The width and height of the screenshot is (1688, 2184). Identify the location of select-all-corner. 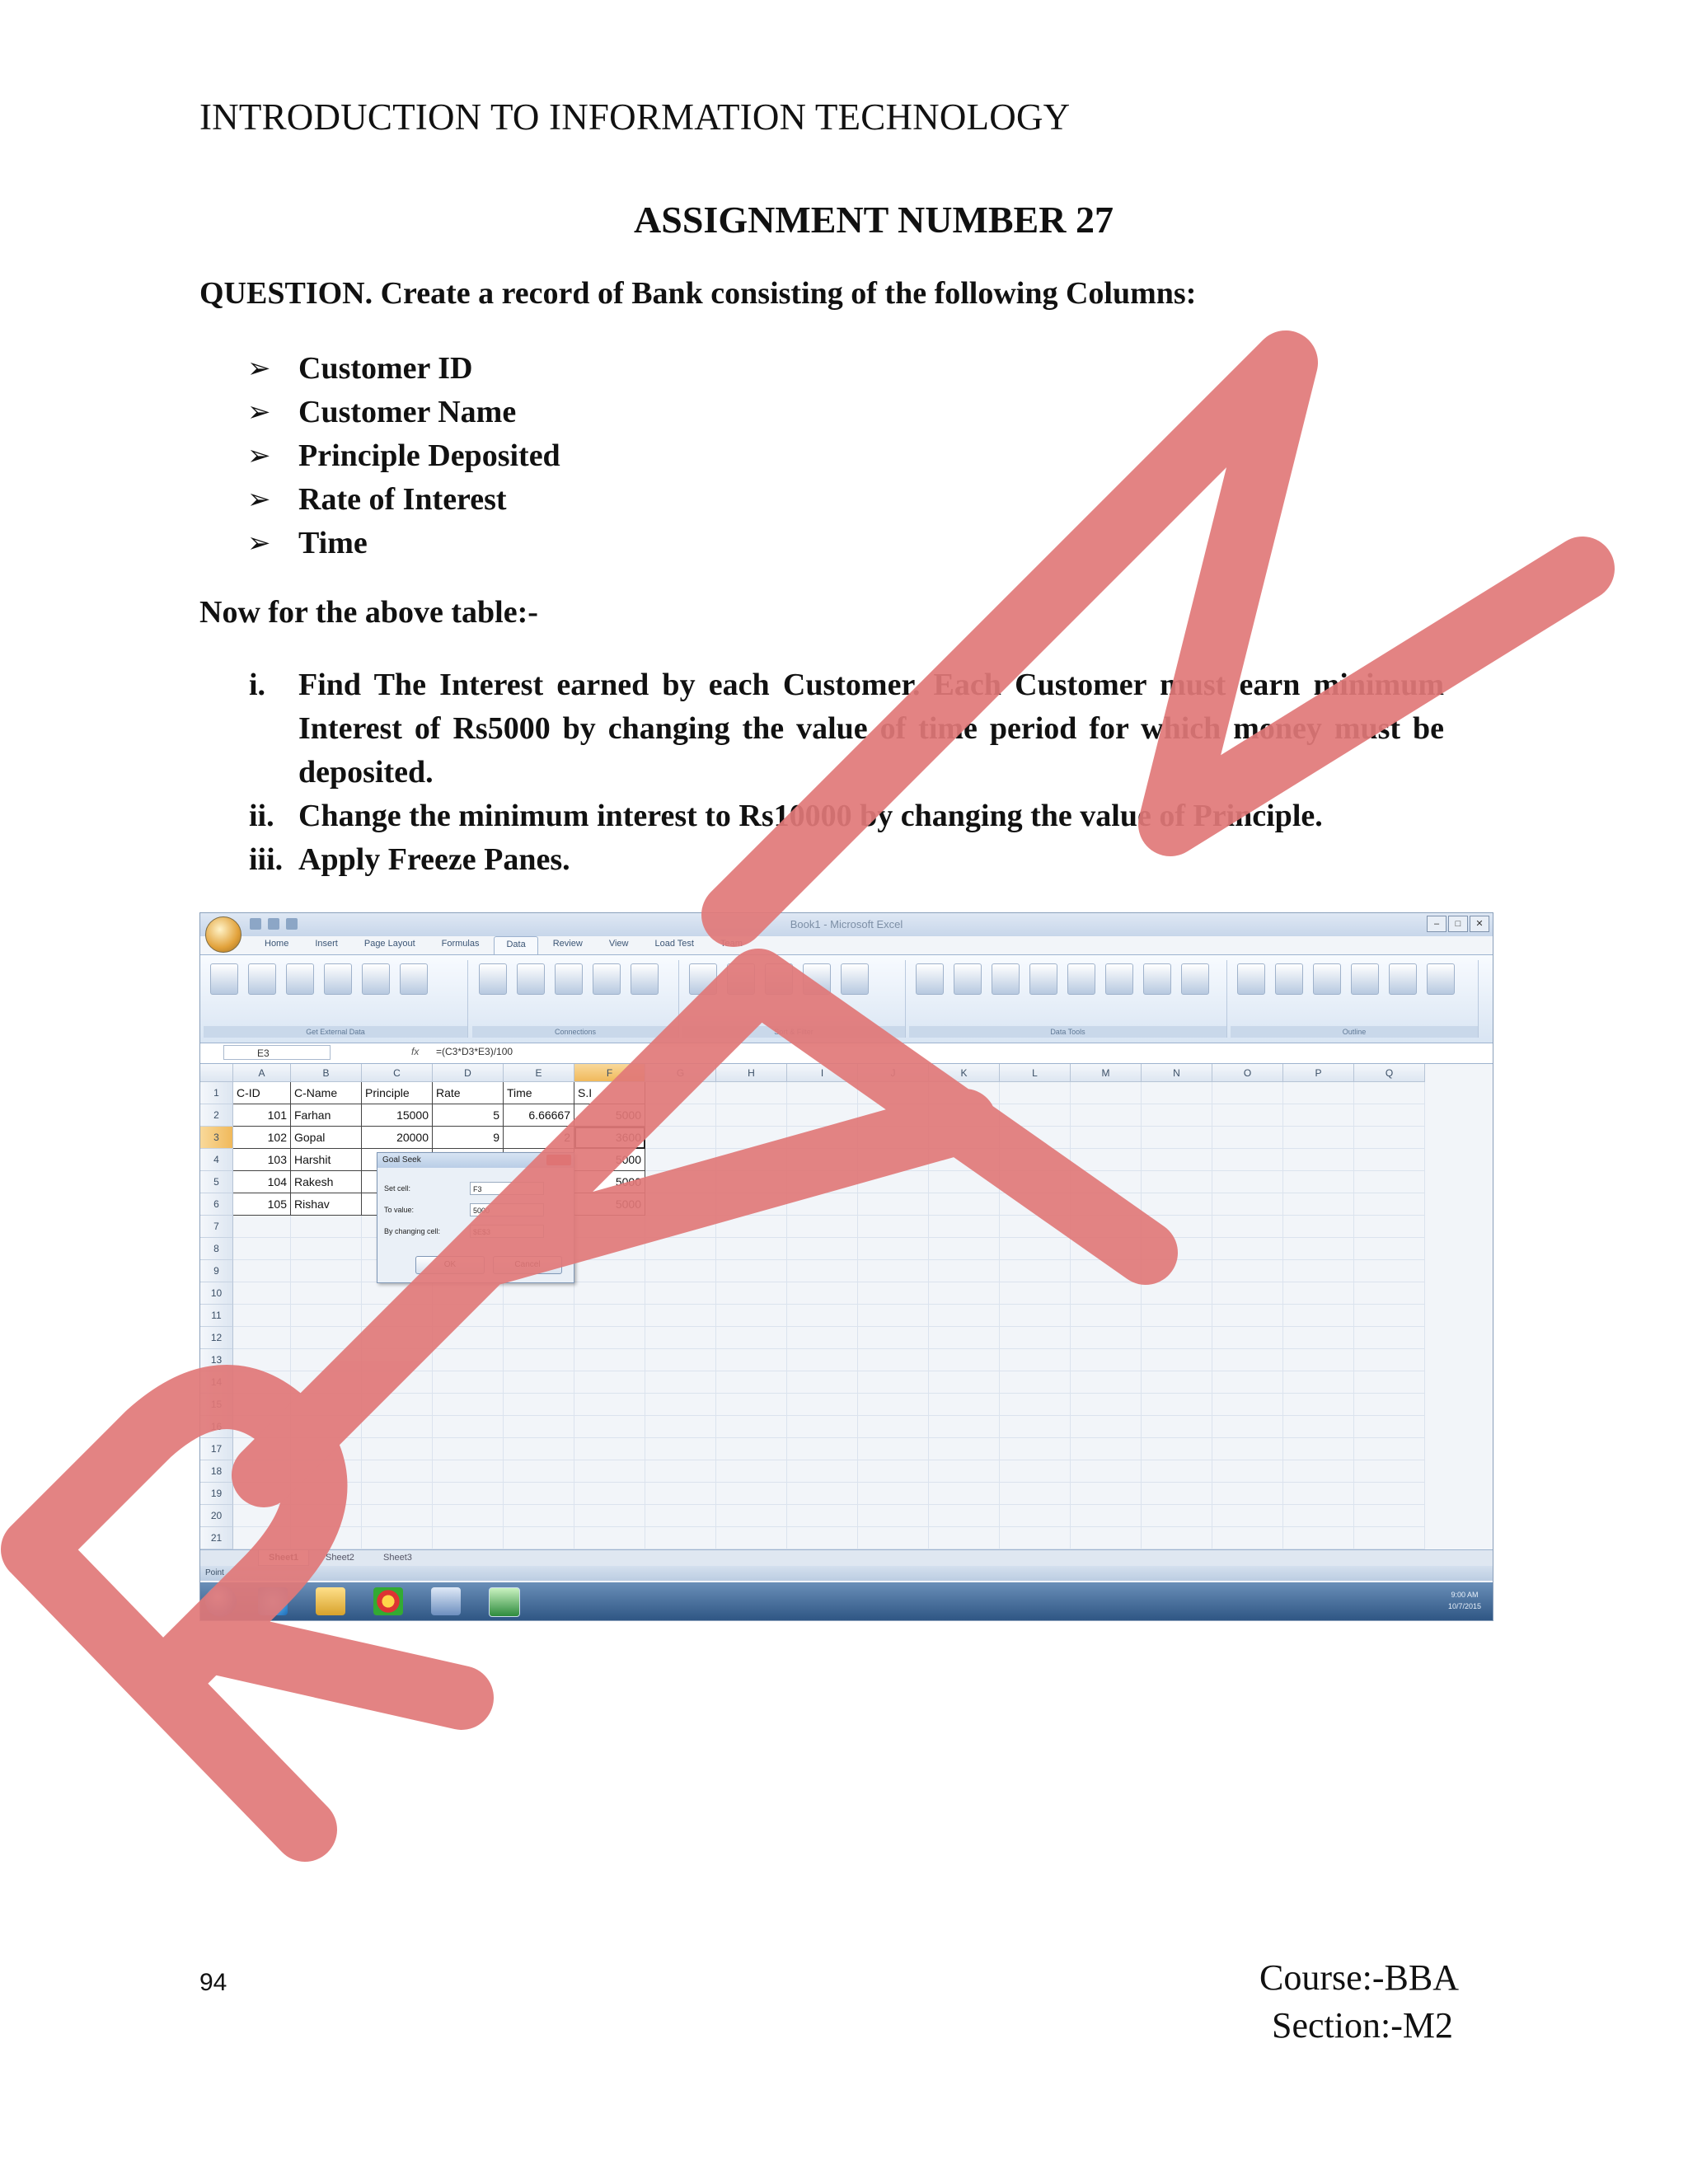
(216, 1073).